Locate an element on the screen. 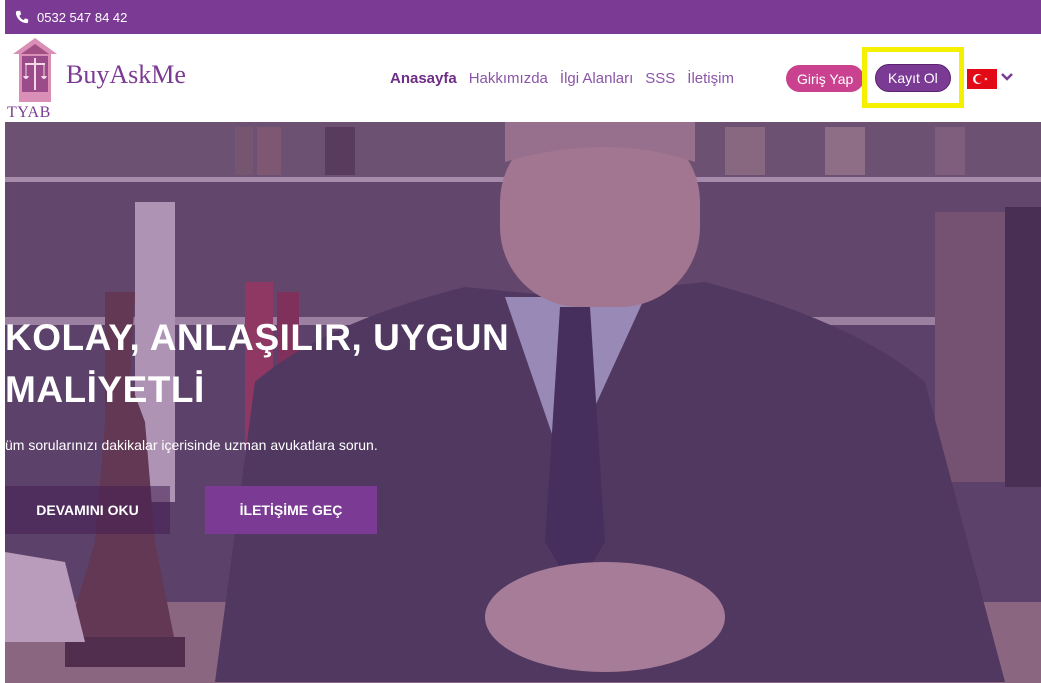  read-more-button: DEVAMINI OKU is located at coordinates (87, 510).